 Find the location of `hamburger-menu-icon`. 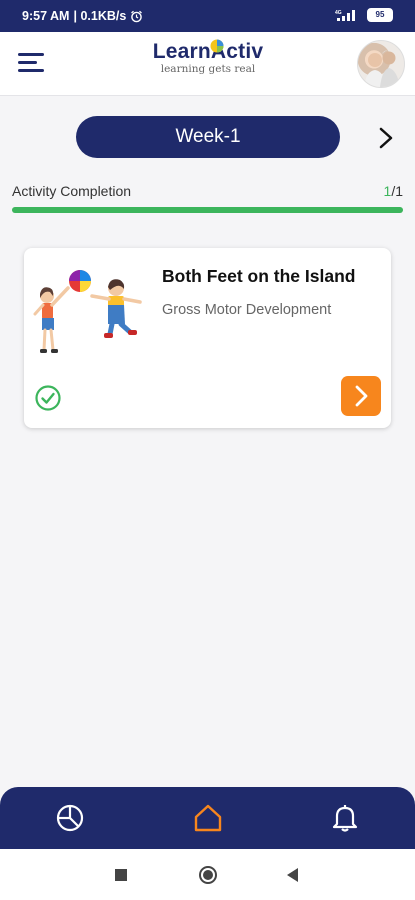

hamburger-menu-icon is located at coordinates (32, 63).